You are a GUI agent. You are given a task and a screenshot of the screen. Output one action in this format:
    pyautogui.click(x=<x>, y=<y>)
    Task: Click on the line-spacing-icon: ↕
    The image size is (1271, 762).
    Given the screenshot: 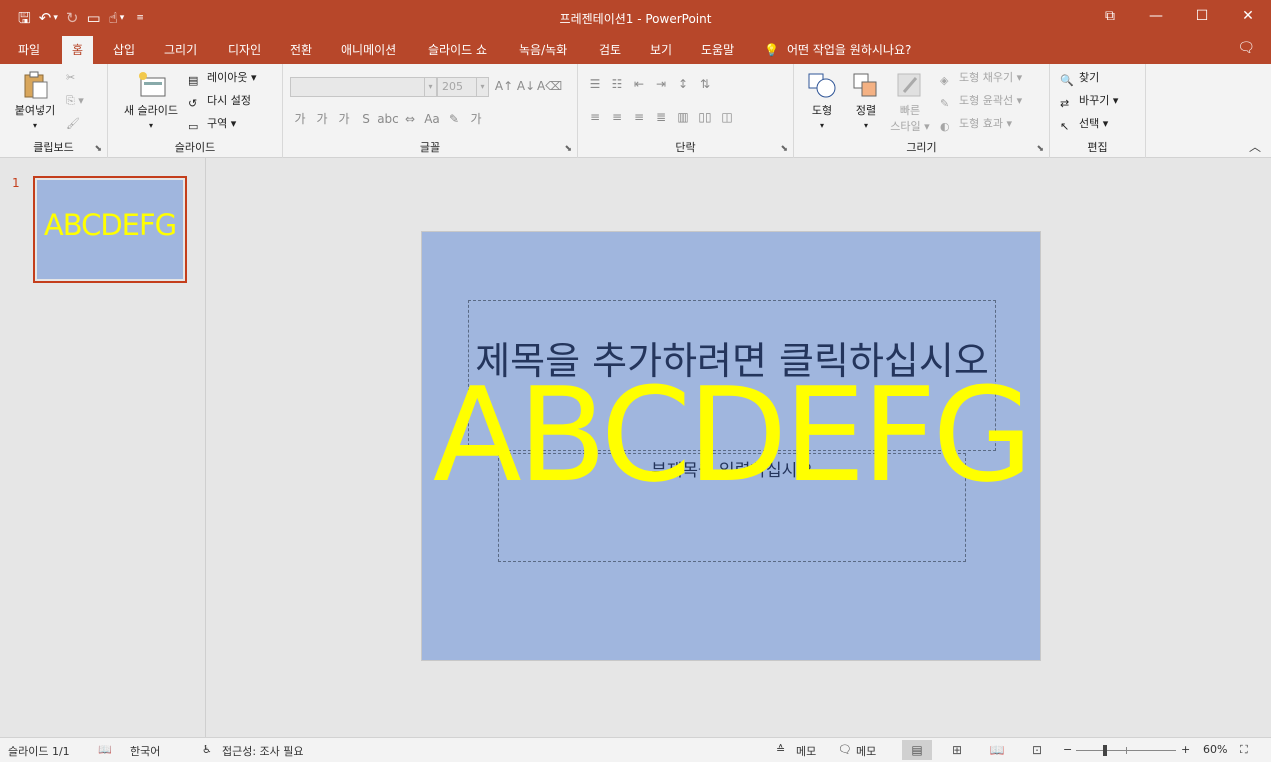 What is the action you would take?
    pyautogui.click(x=683, y=84)
    